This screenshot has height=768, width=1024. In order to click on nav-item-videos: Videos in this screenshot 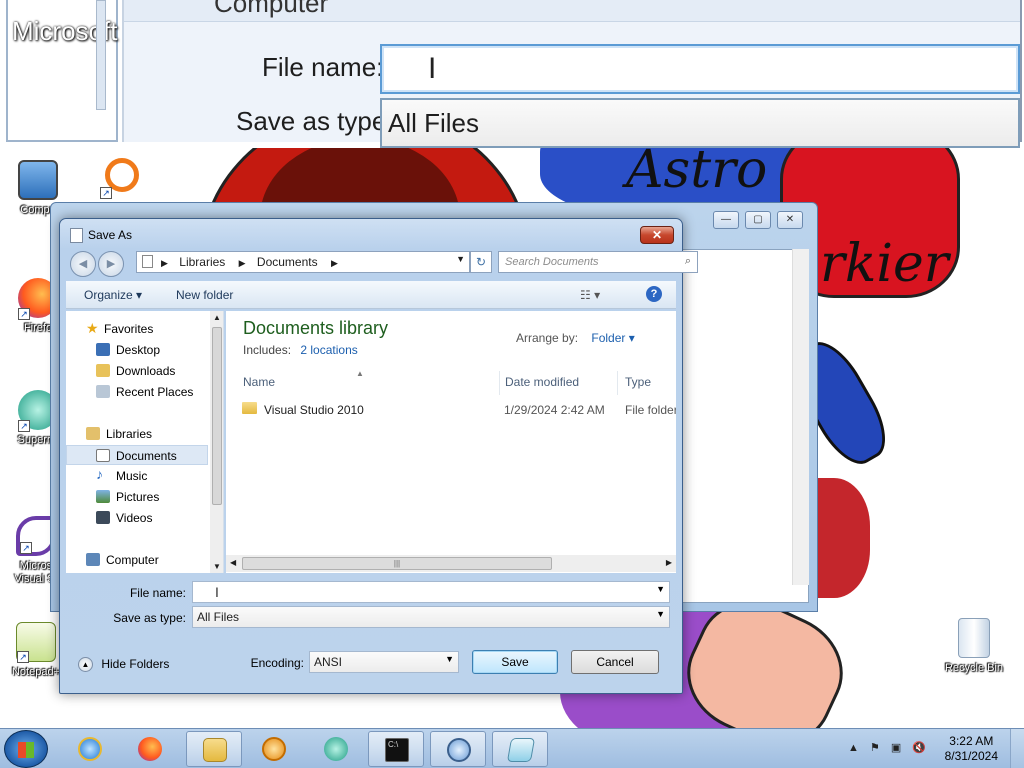, I will do `click(137, 518)`.